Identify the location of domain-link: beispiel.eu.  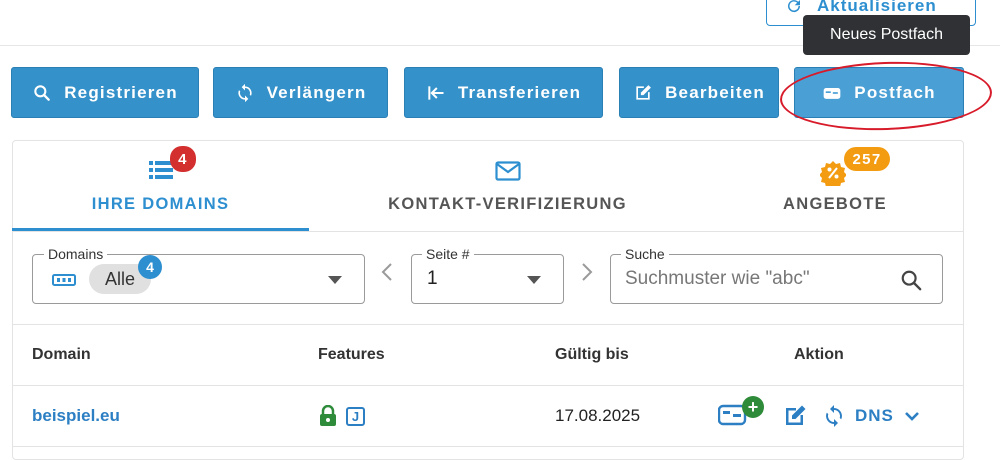
(76, 416).